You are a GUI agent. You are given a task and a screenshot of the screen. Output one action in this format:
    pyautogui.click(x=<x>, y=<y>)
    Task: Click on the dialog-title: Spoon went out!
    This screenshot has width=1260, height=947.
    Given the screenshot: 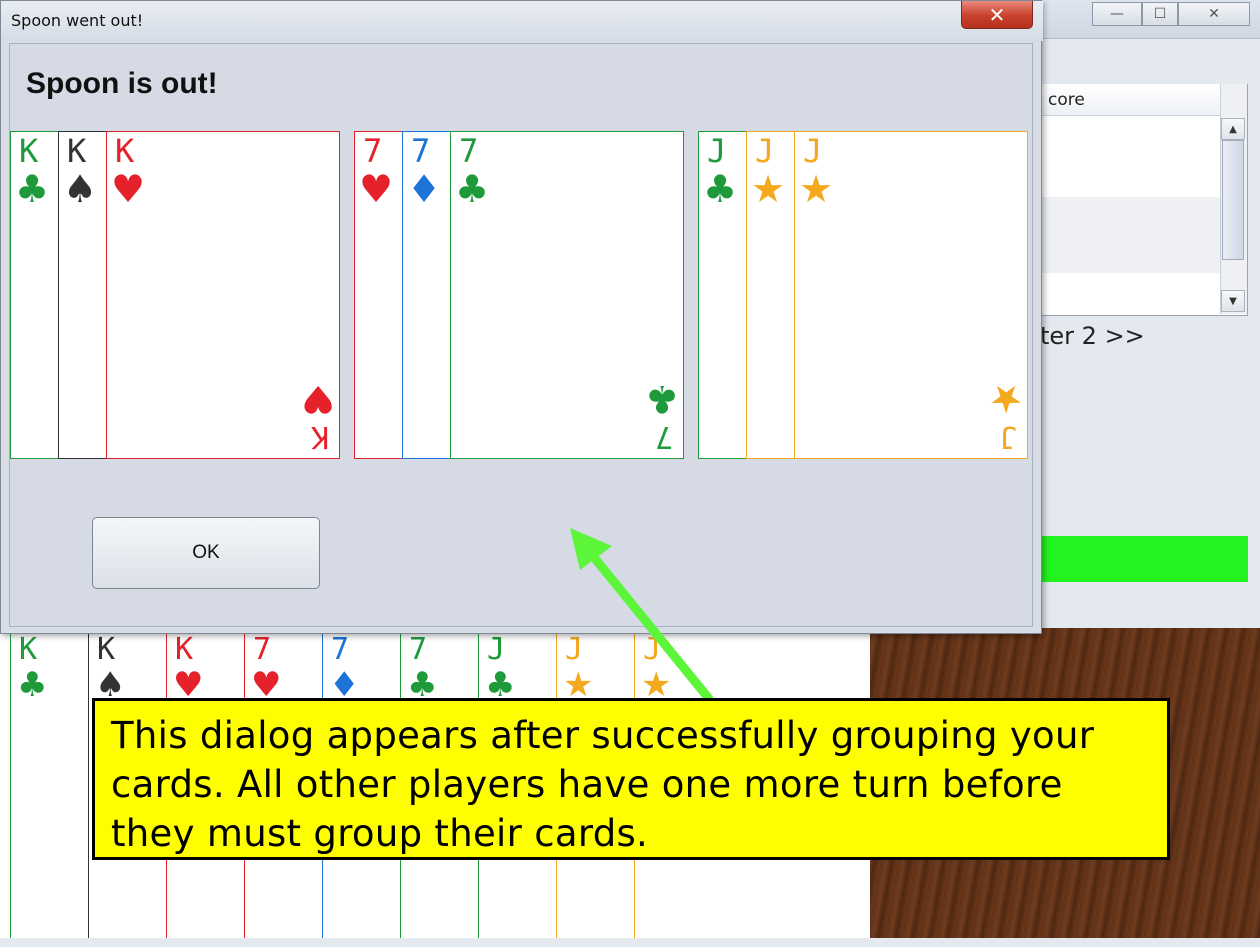 What is the action you would take?
    pyautogui.click(x=77, y=20)
    